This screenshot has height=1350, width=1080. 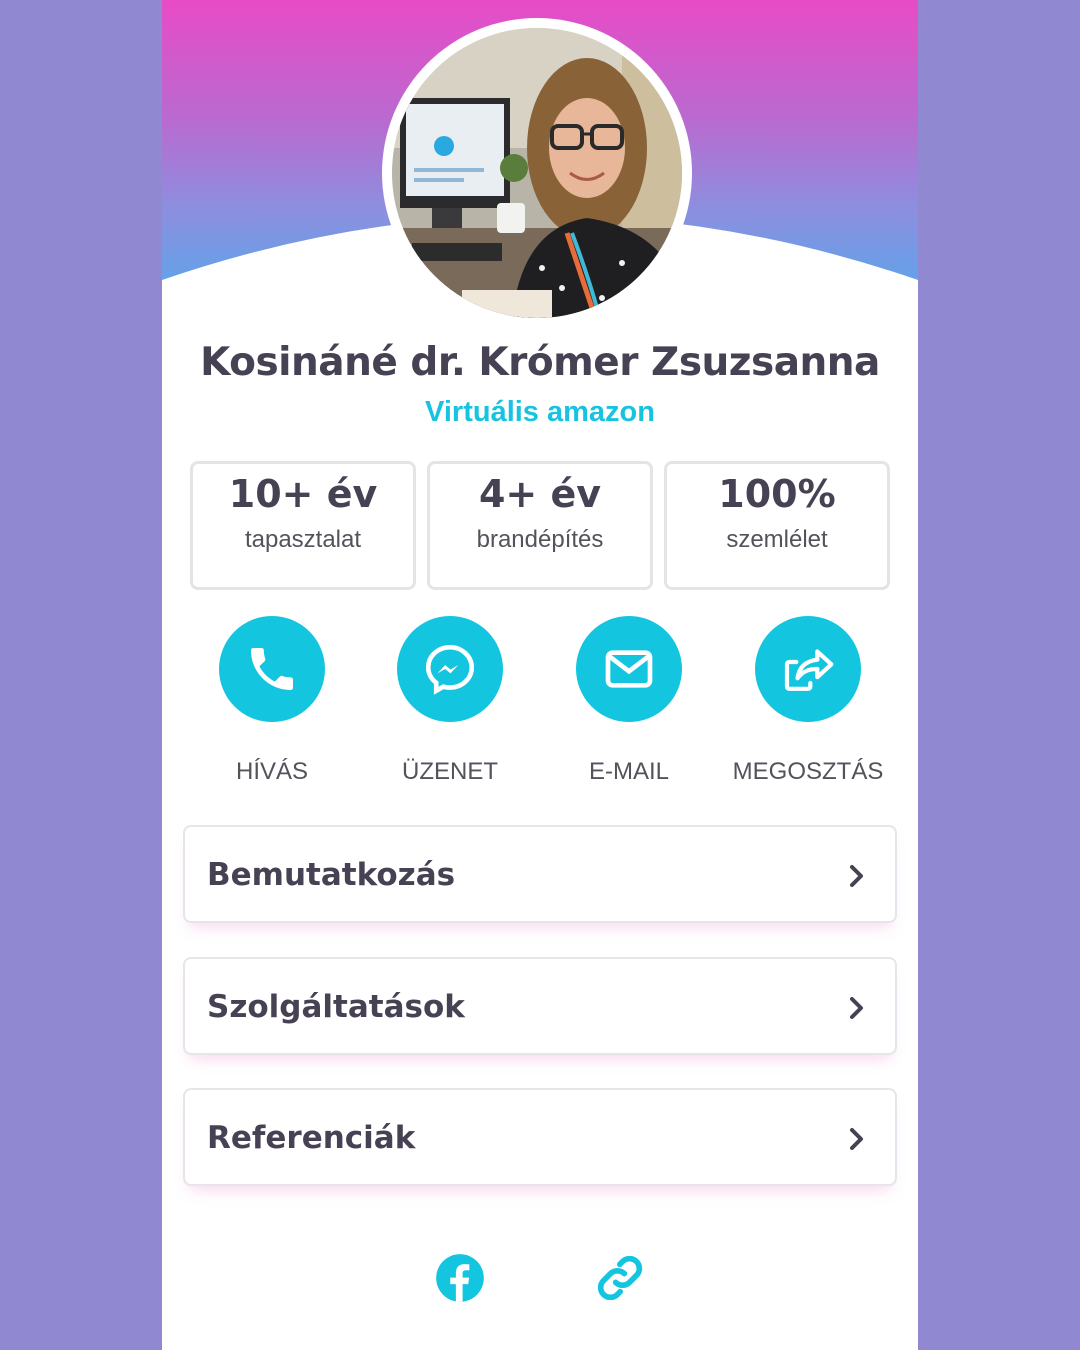 I want to click on facebook-icon, so click(x=460, y=1278).